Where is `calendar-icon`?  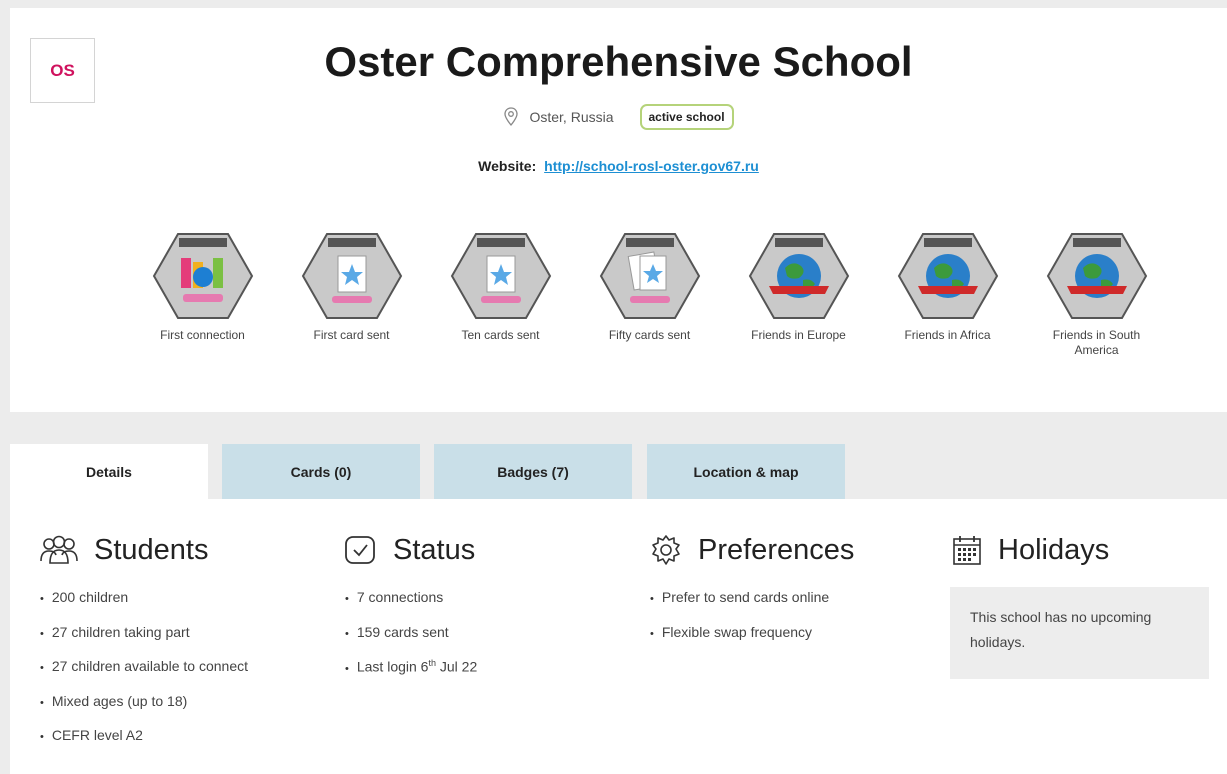
calendar-icon is located at coordinates (967, 550).